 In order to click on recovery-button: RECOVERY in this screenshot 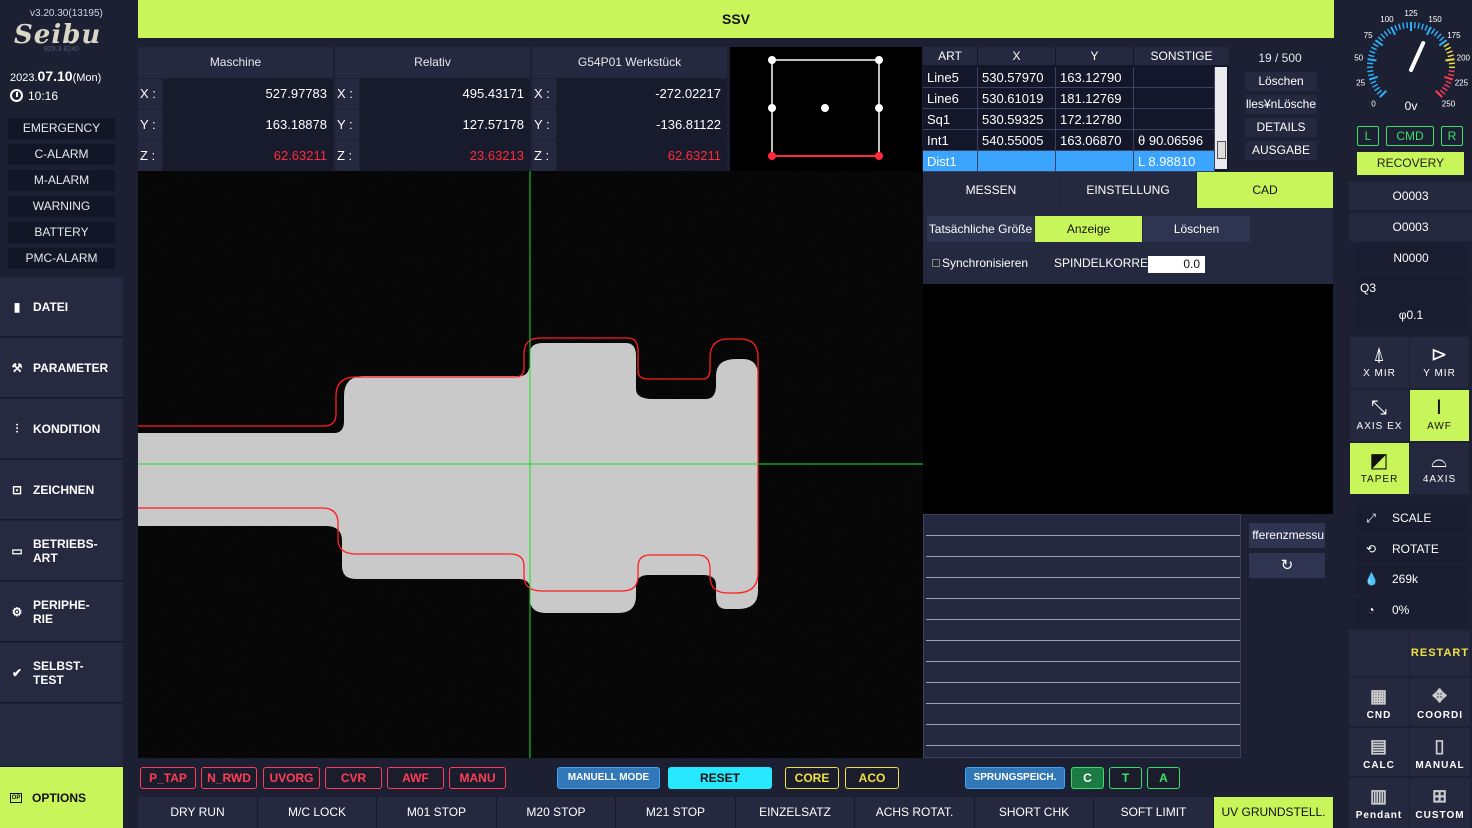, I will do `click(1410, 163)`.